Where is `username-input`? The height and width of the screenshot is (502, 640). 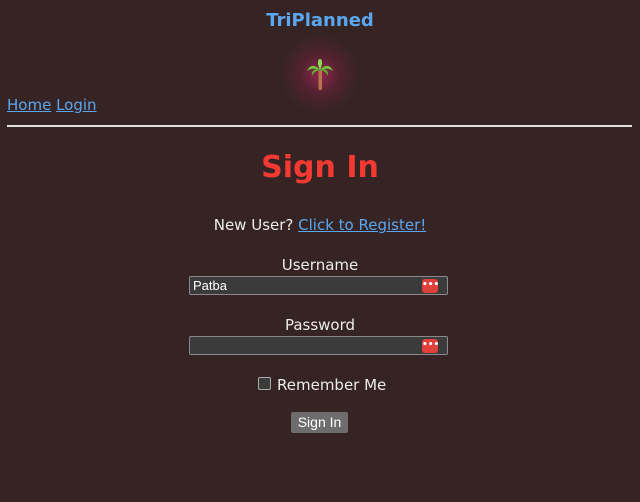
username-input is located at coordinates (305, 285).